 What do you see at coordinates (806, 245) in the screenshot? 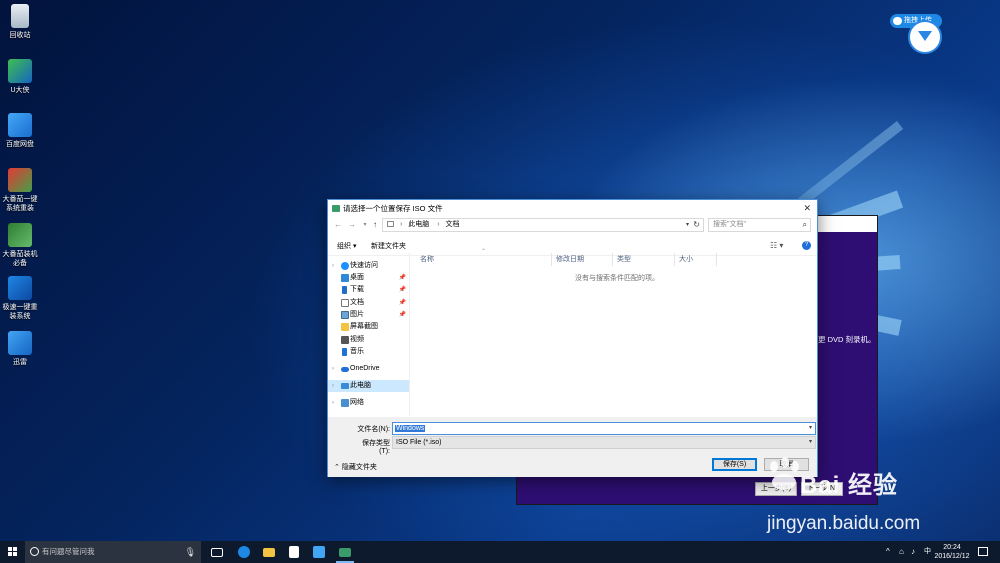
I see `help-icon: ?` at bounding box center [806, 245].